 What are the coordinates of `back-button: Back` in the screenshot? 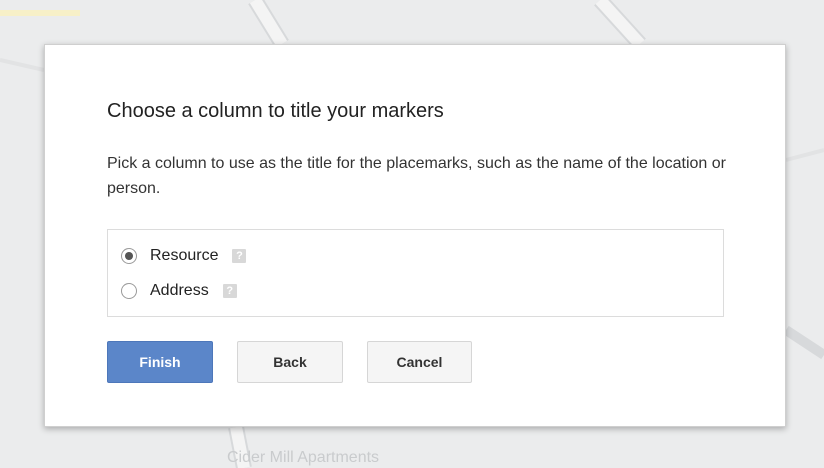 It's located at (290, 362).